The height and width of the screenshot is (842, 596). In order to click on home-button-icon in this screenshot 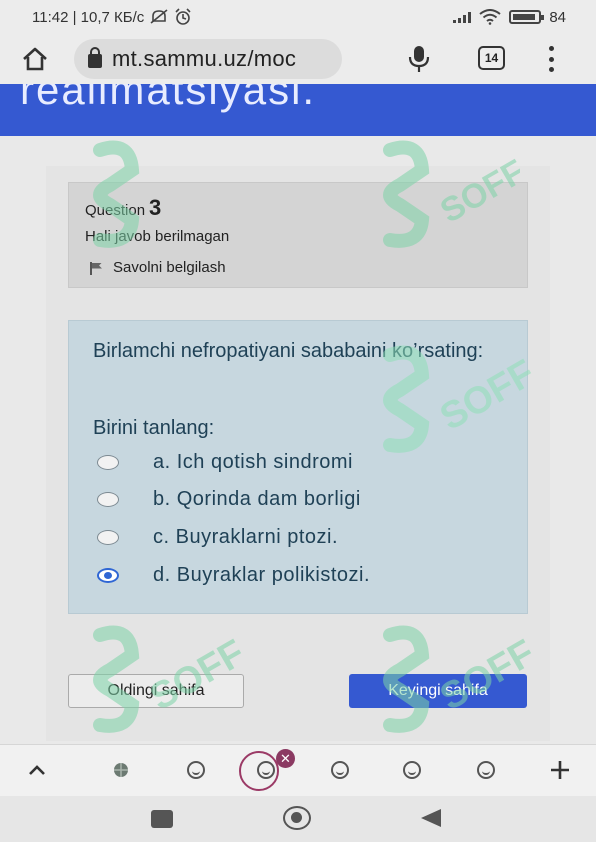, I will do `click(297, 818)`.